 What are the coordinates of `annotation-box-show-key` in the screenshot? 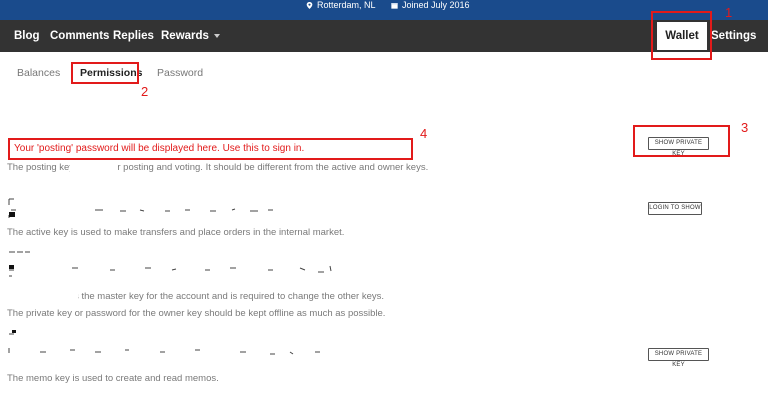 It's located at (681, 141).